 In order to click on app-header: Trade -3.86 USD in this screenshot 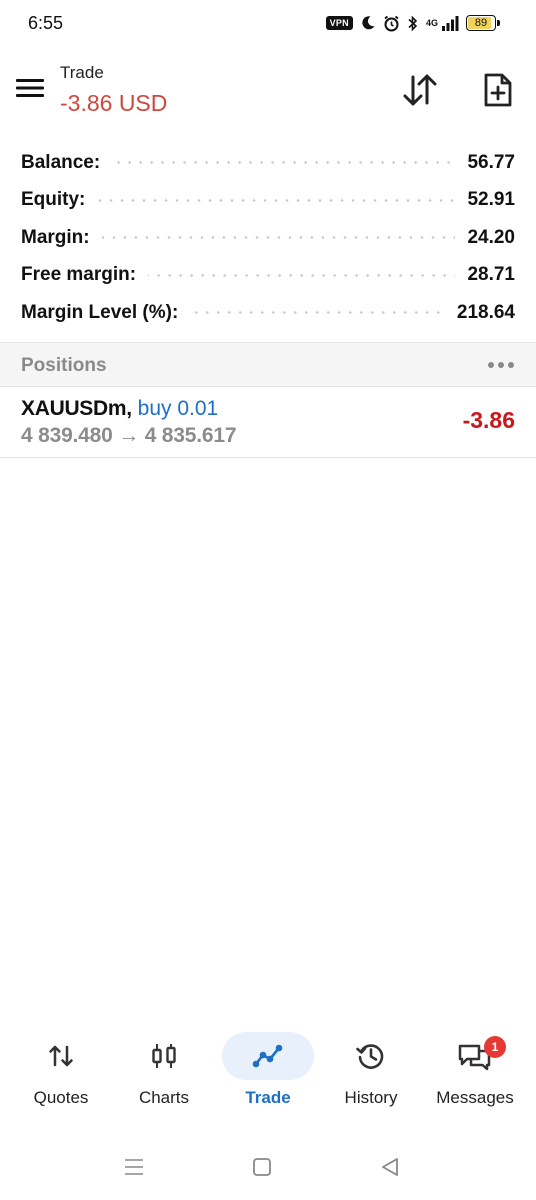, I will do `click(268, 91)`.